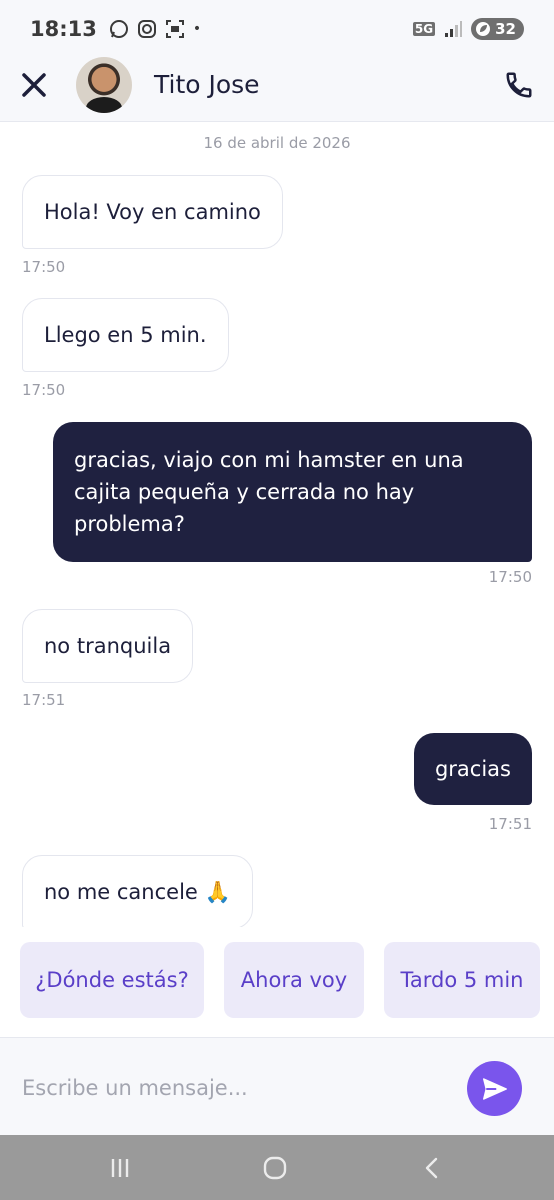 The width and height of the screenshot is (554, 1200). What do you see at coordinates (152, 212) in the screenshot?
I see `message-incoming: Hola! Voy en camino` at bounding box center [152, 212].